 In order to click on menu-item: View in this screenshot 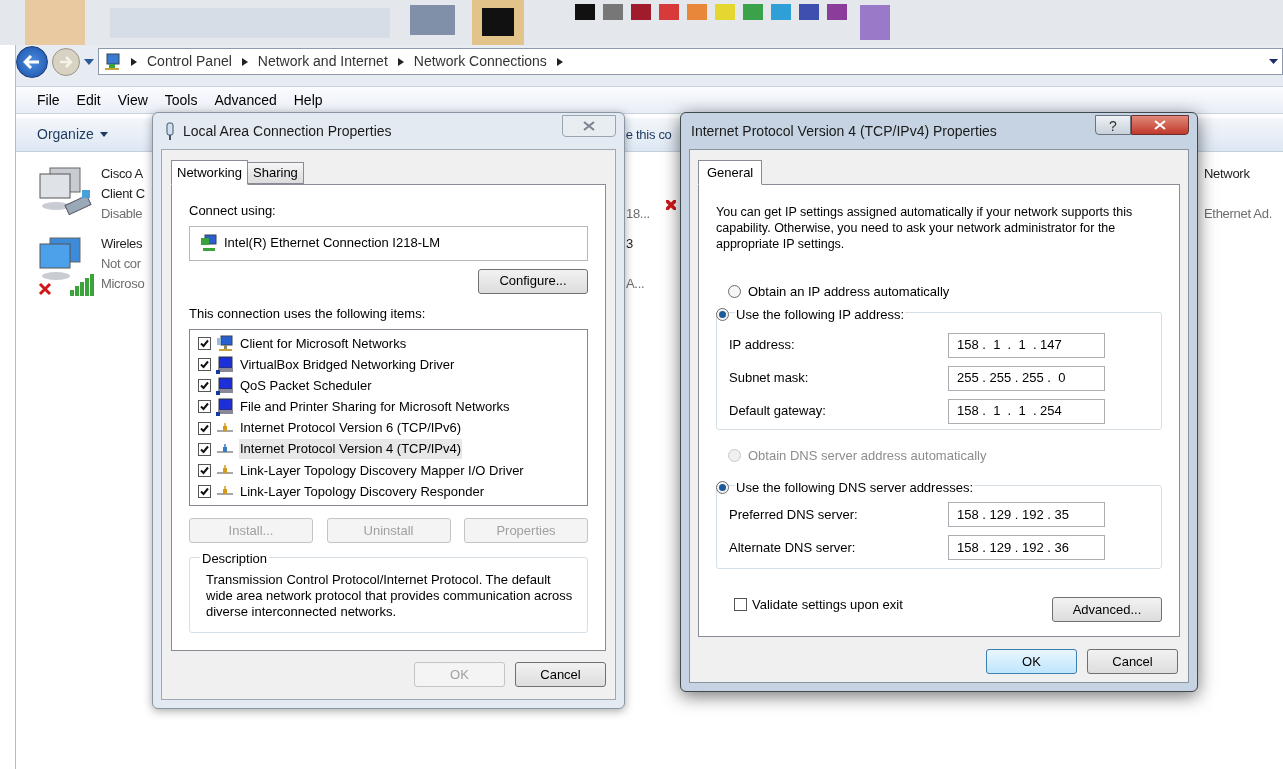, I will do `click(132, 100)`.